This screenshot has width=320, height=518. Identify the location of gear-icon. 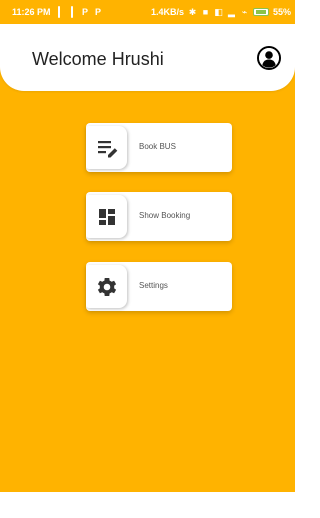
(106, 286).